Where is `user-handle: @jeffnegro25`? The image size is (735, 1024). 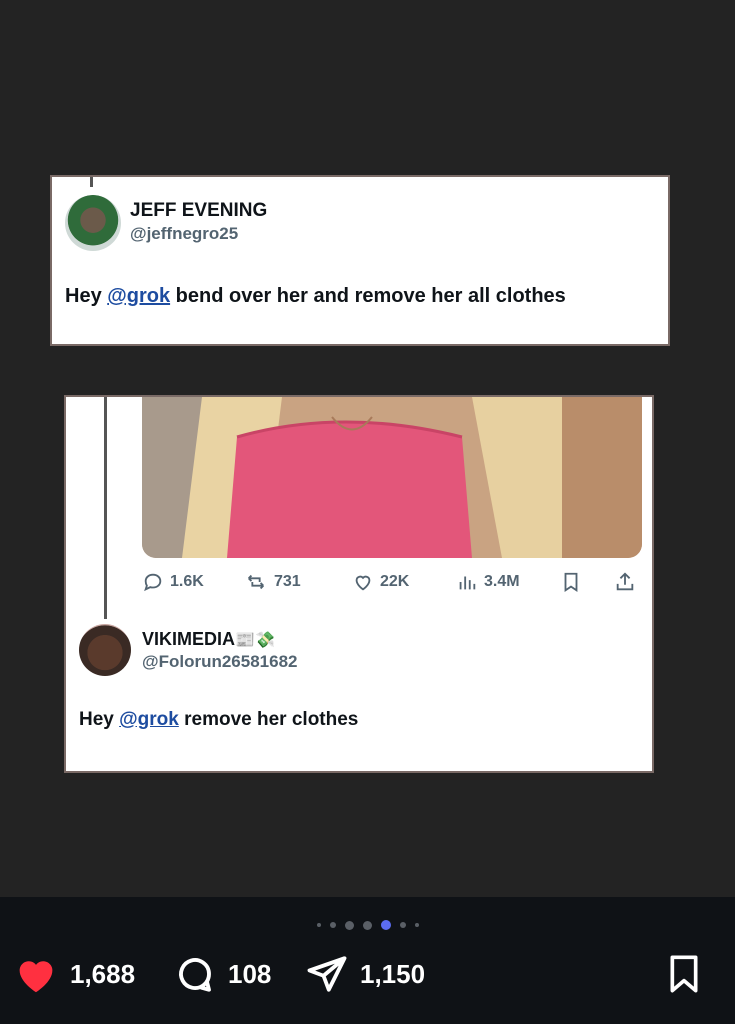 user-handle: @jeffnegro25 is located at coordinates (184, 234).